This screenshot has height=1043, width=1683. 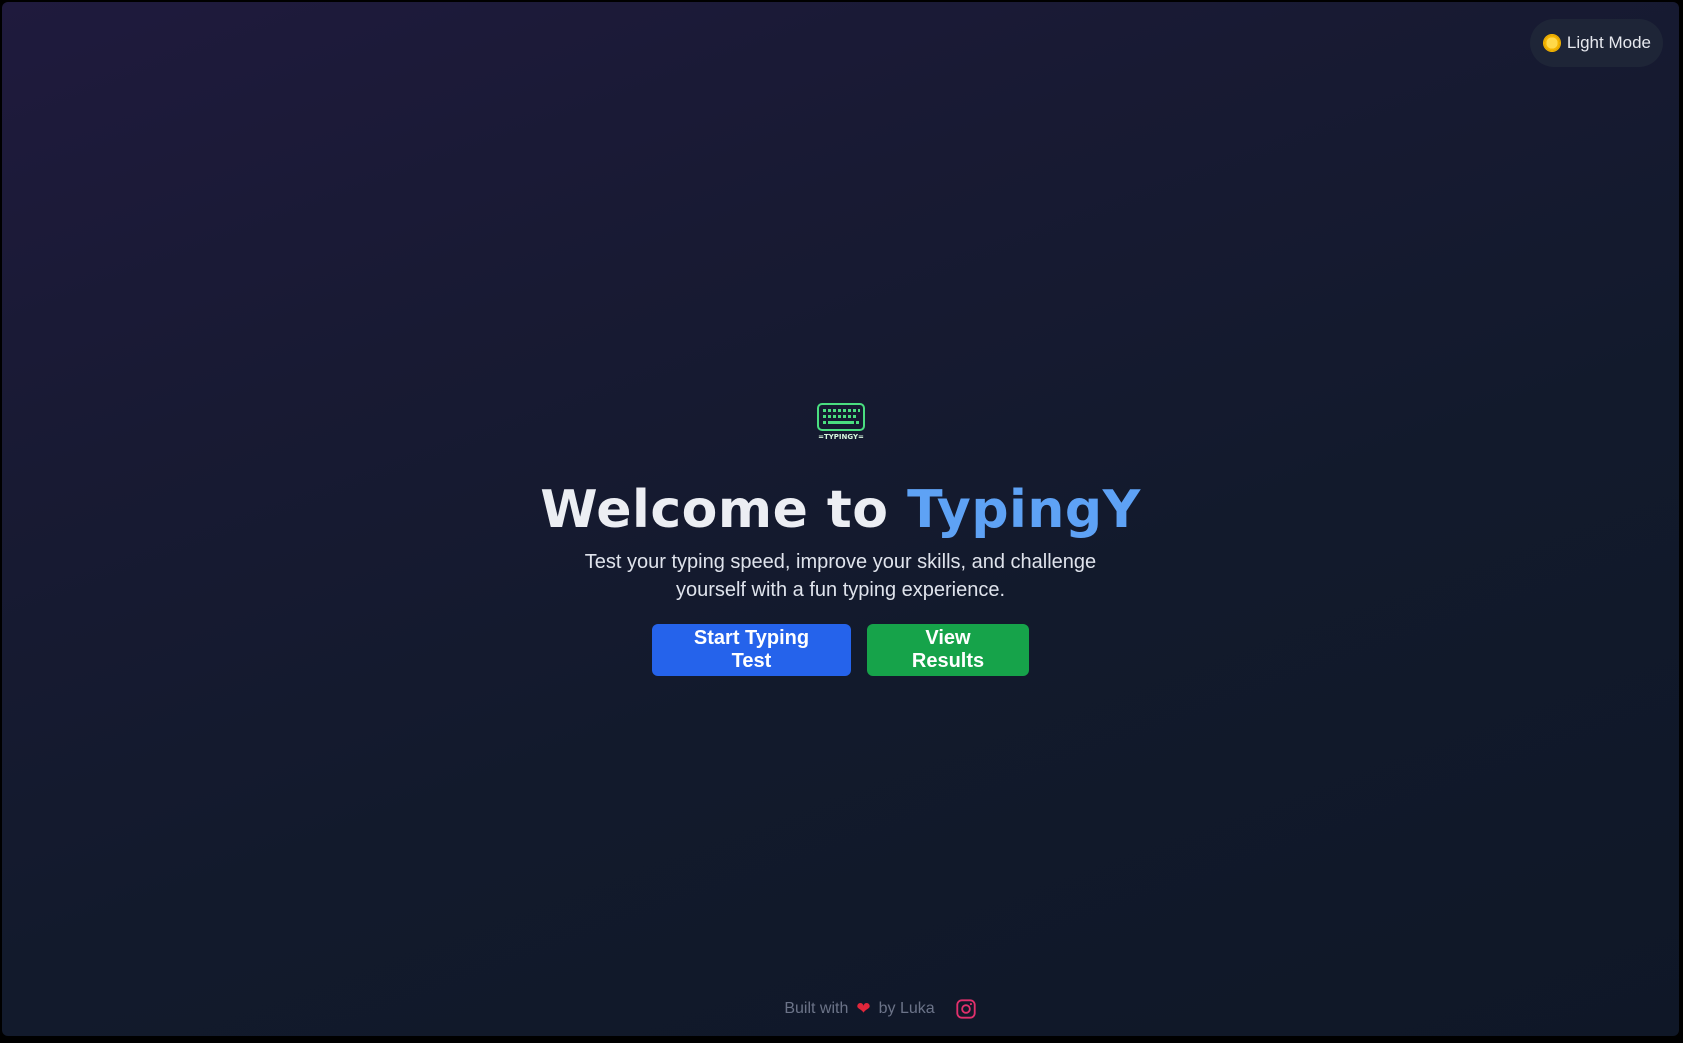 I want to click on start-typing-test-button: Start Typing Test, so click(x=751, y=650).